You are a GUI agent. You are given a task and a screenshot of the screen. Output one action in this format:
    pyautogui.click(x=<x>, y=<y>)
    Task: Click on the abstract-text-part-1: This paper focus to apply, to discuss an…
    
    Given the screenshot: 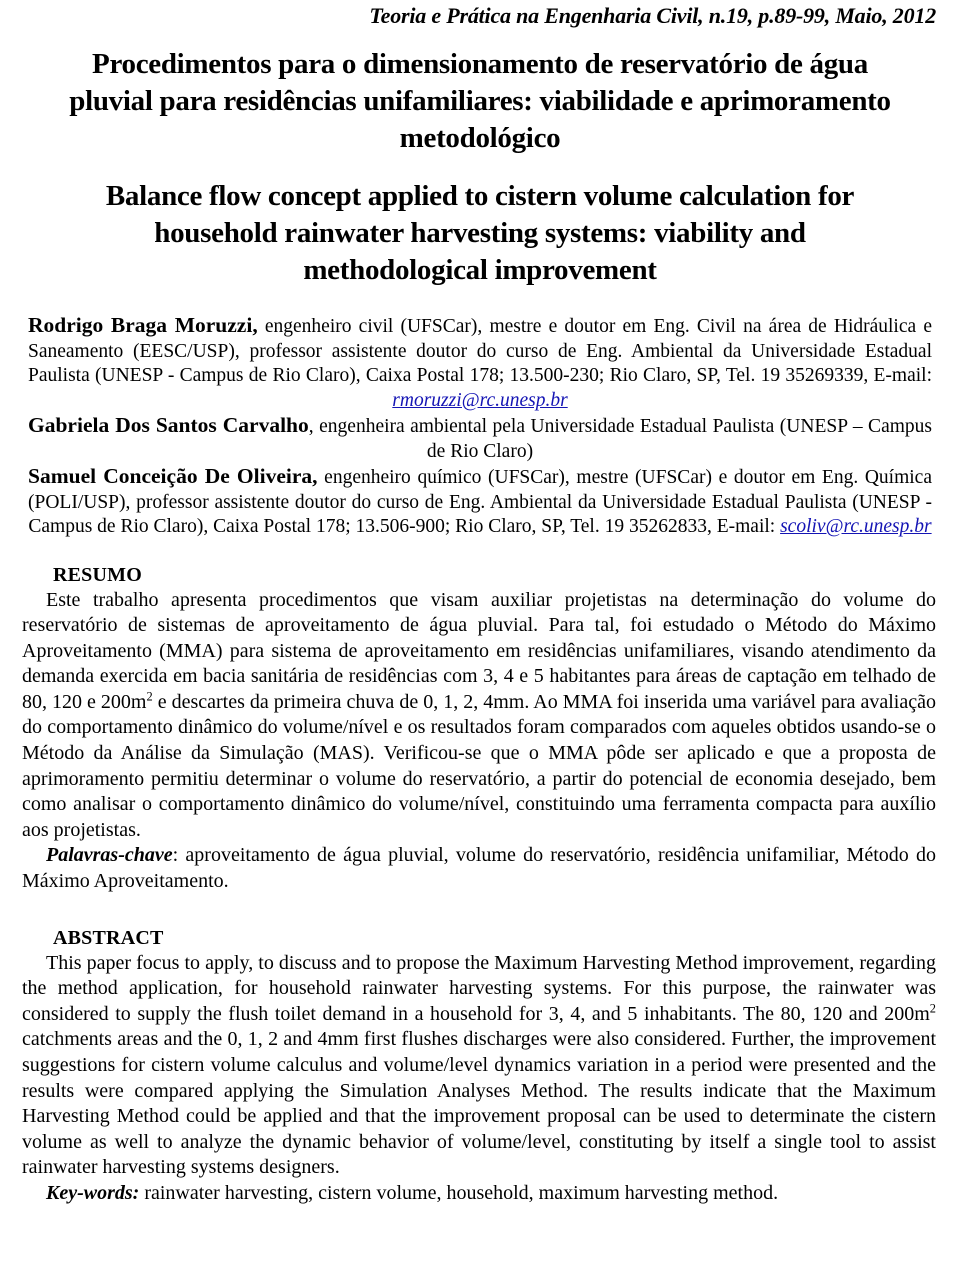 What is the action you would take?
    pyautogui.click(x=479, y=988)
    